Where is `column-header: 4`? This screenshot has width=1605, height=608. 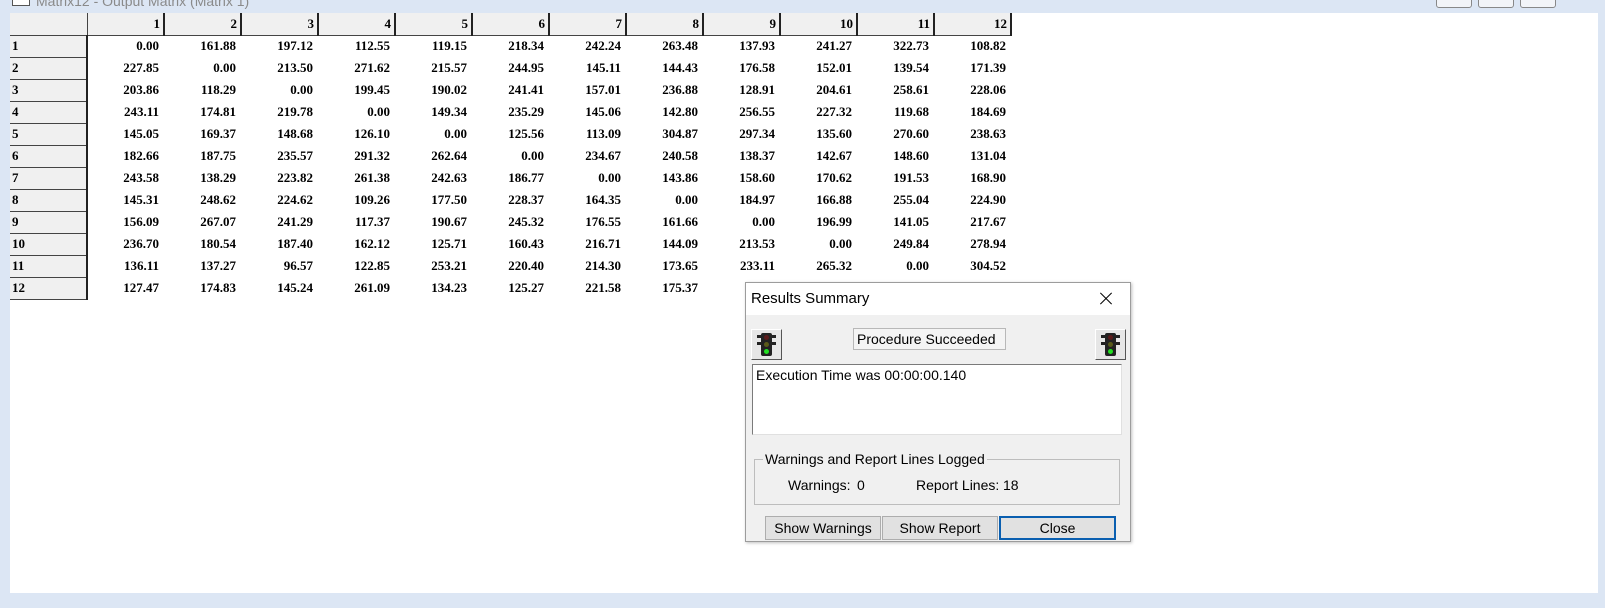 column-header: 4 is located at coordinates (357, 24).